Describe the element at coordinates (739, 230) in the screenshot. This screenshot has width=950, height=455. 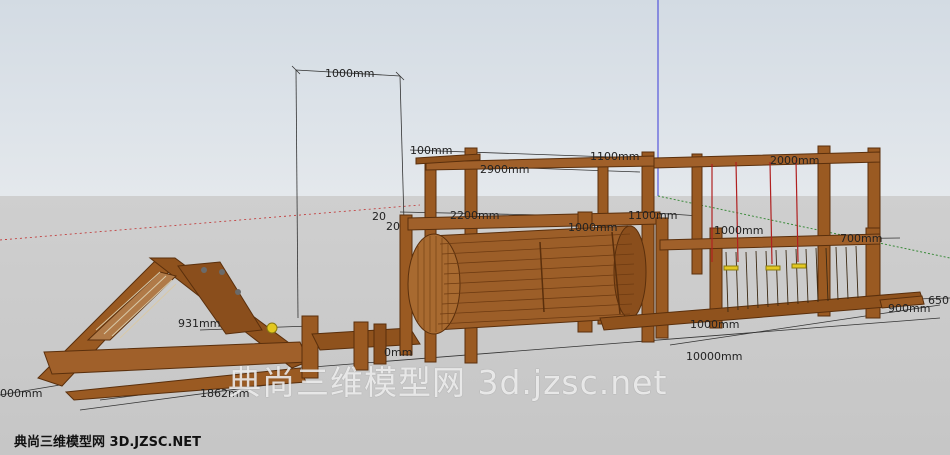
I see `dim-label-8: 1000mm` at that location.